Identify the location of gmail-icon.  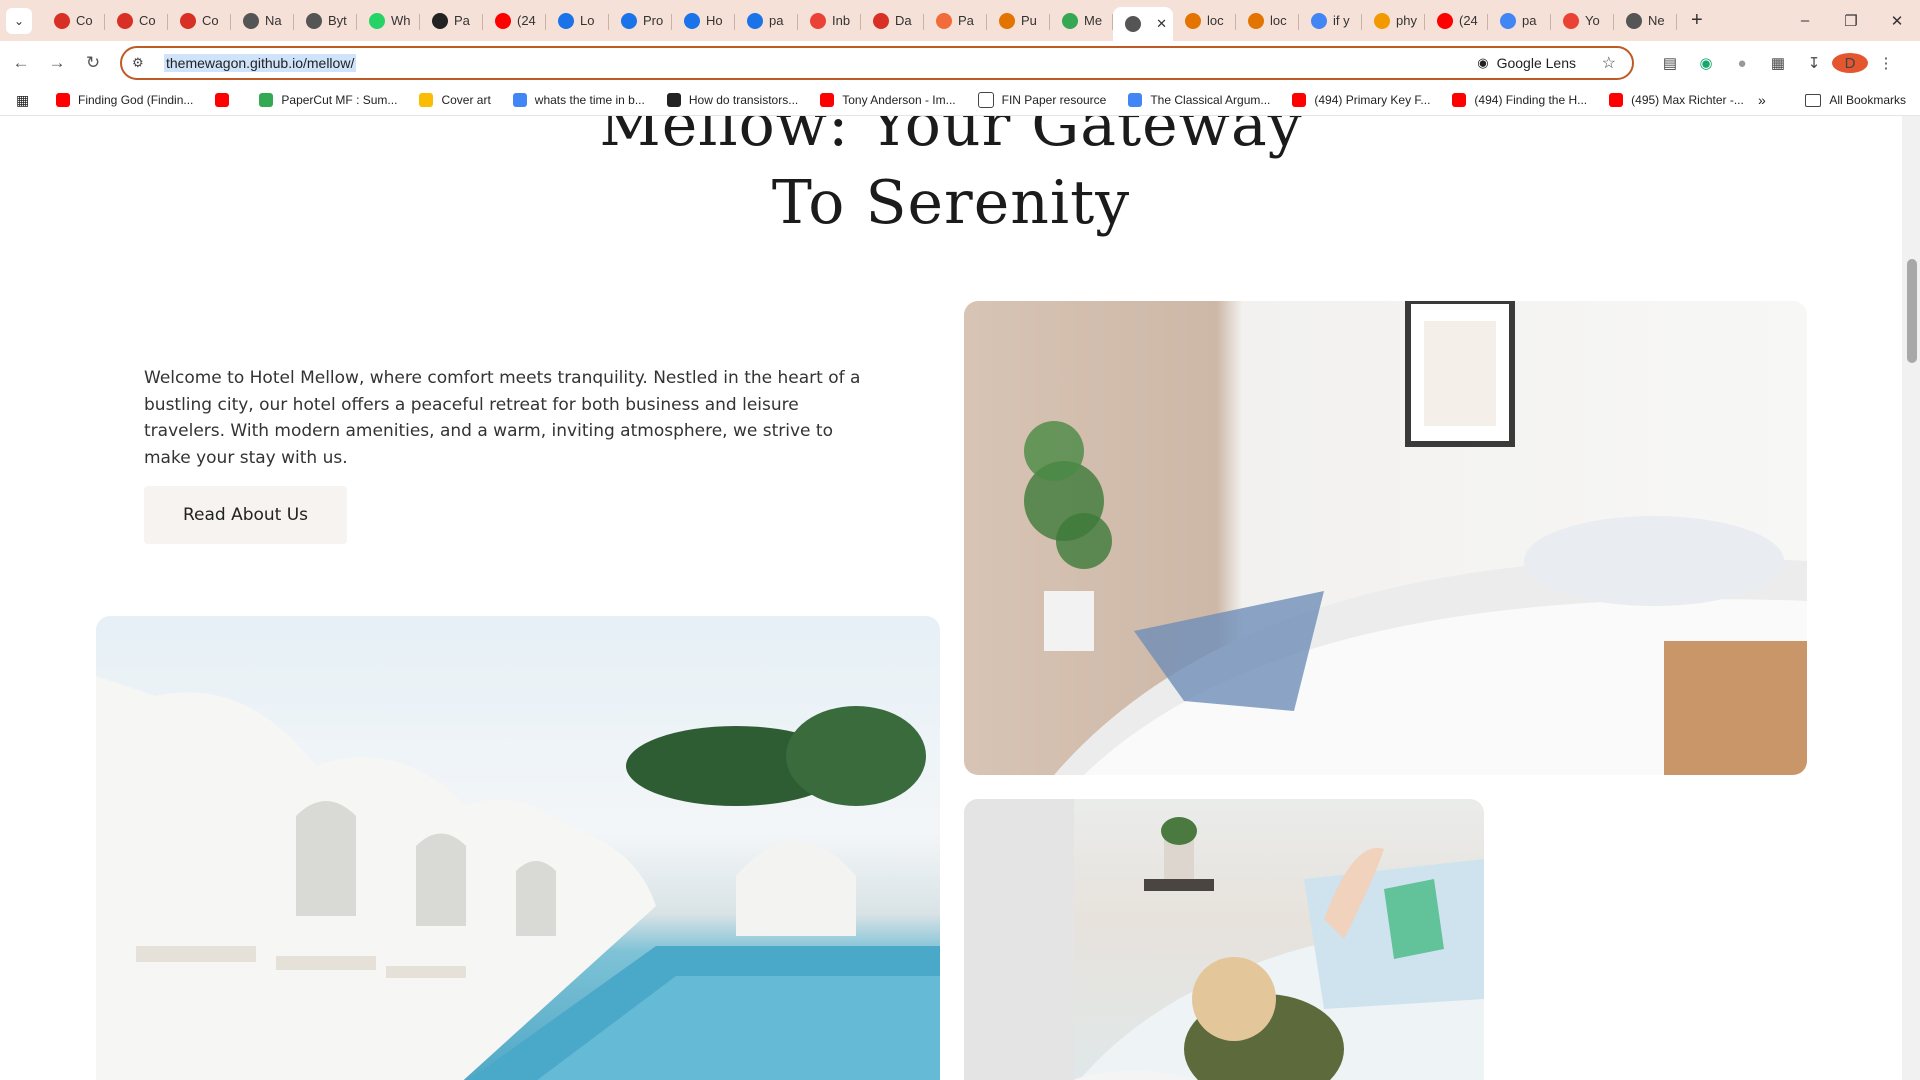
(818, 20).